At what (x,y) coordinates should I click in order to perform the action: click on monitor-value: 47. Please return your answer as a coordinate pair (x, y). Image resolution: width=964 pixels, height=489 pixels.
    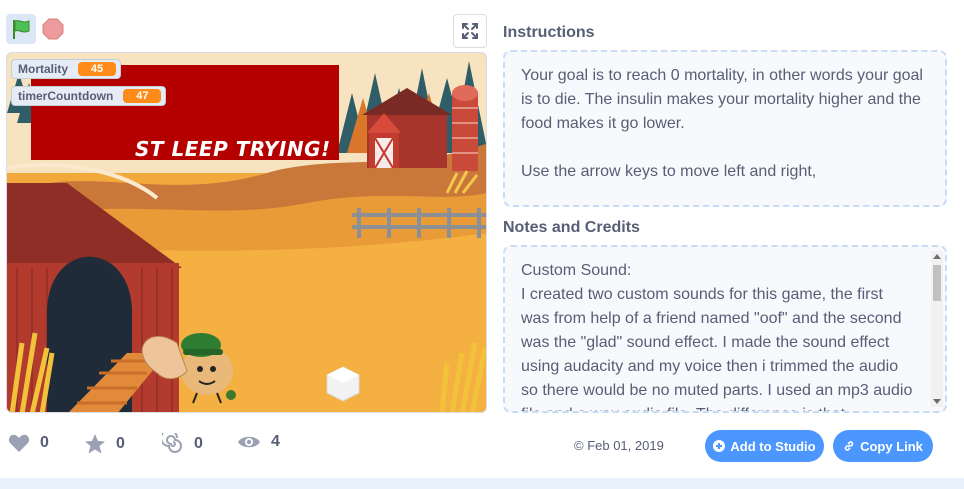
    Looking at the image, I should click on (142, 96).